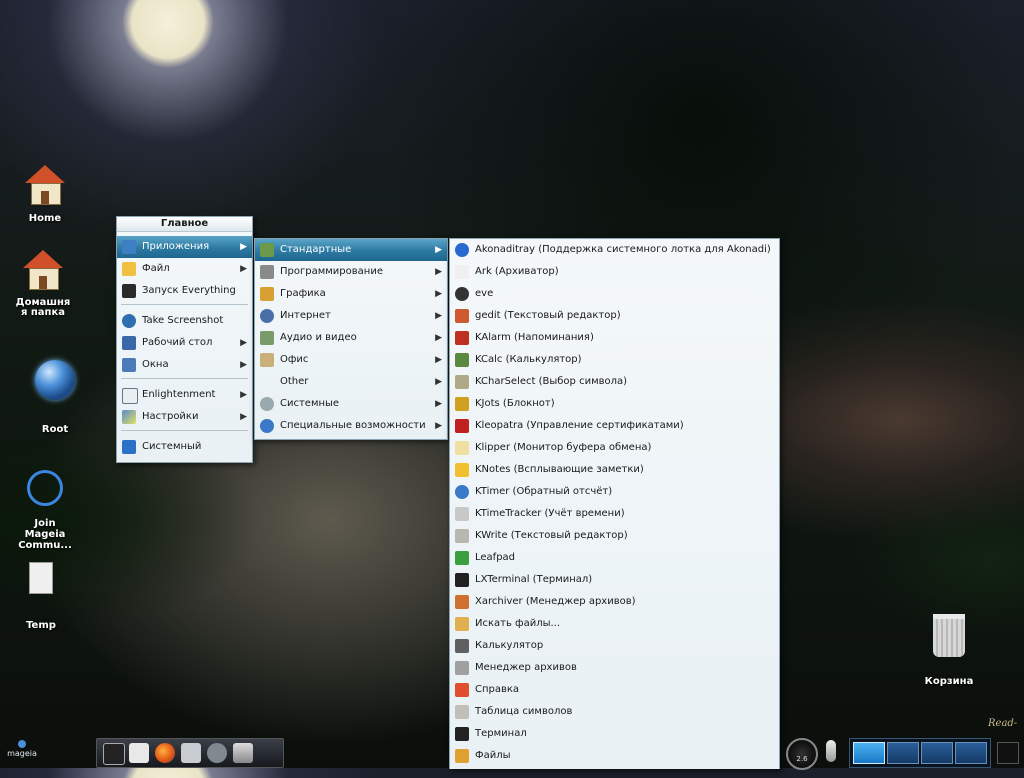 Image resolution: width=1024 pixels, height=778 pixels. I want to click on gimp-launcher-icon, so click(217, 753).